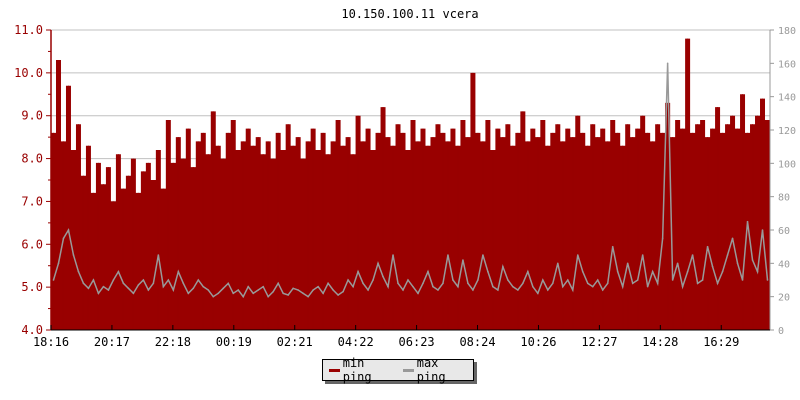 The height and width of the screenshot is (400, 800). What do you see at coordinates (784, 231) in the screenshot?
I see `right-tick-label: 60` at bounding box center [784, 231].